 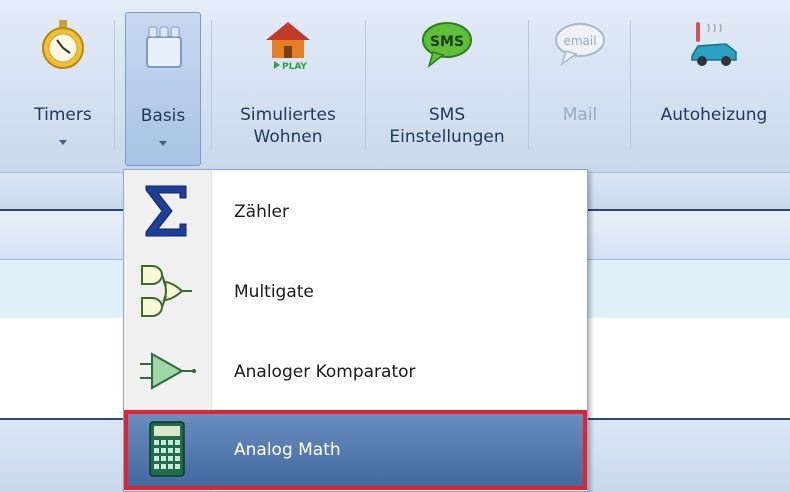 What do you see at coordinates (274, 292) in the screenshot?
I see `menu-item-label: Multigate` at bounding box center [274, 292].